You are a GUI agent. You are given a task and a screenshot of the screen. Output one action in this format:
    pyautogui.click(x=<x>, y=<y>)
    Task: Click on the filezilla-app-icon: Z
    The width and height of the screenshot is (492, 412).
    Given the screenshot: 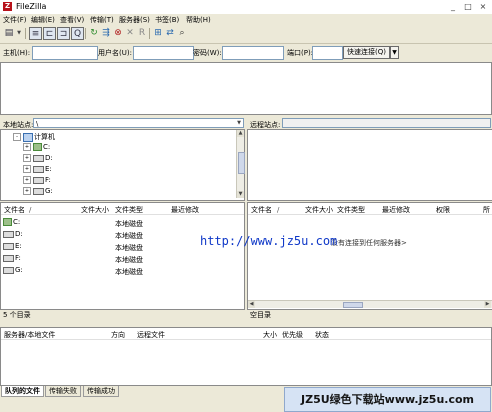 What is the action you would take?
    pyautogui.click(x=7, y=6)
    